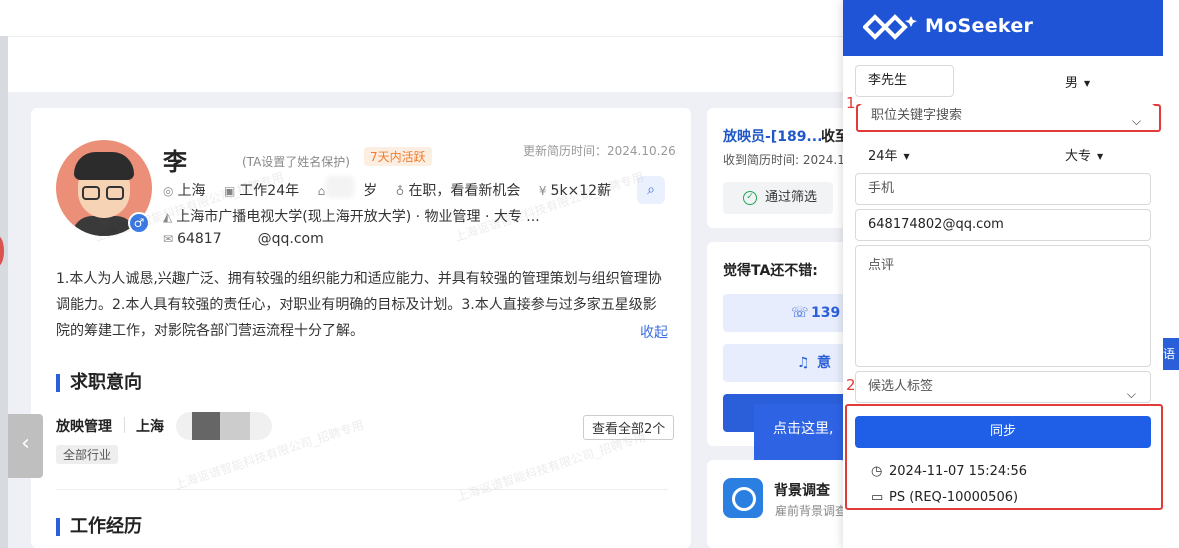 The width and height of the screenshot is (1179, 548). I want to click on interest-button: ♫ 意, so click(785, 363).